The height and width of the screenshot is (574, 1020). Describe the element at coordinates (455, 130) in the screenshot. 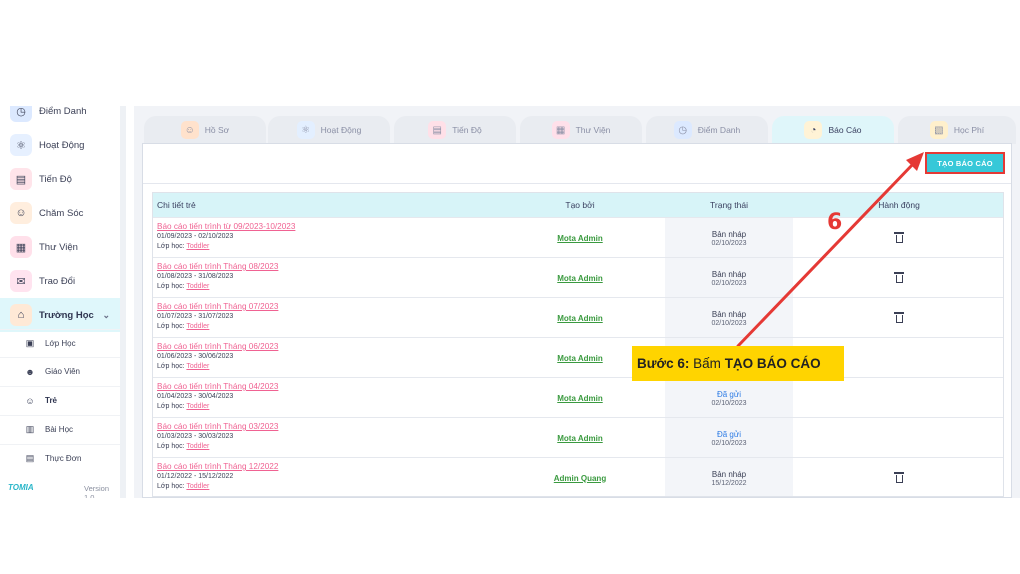

I see `tab-2: ▤ Tiến Độ` at that location.